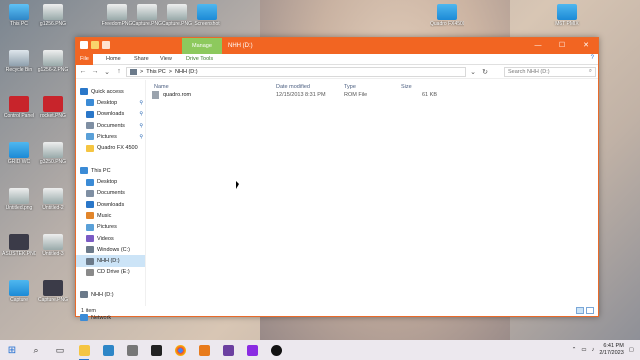  What do you see at coordinates (350, 87) in the screenshot?
I see `column-type: Type` at bounding box center [350, 87].